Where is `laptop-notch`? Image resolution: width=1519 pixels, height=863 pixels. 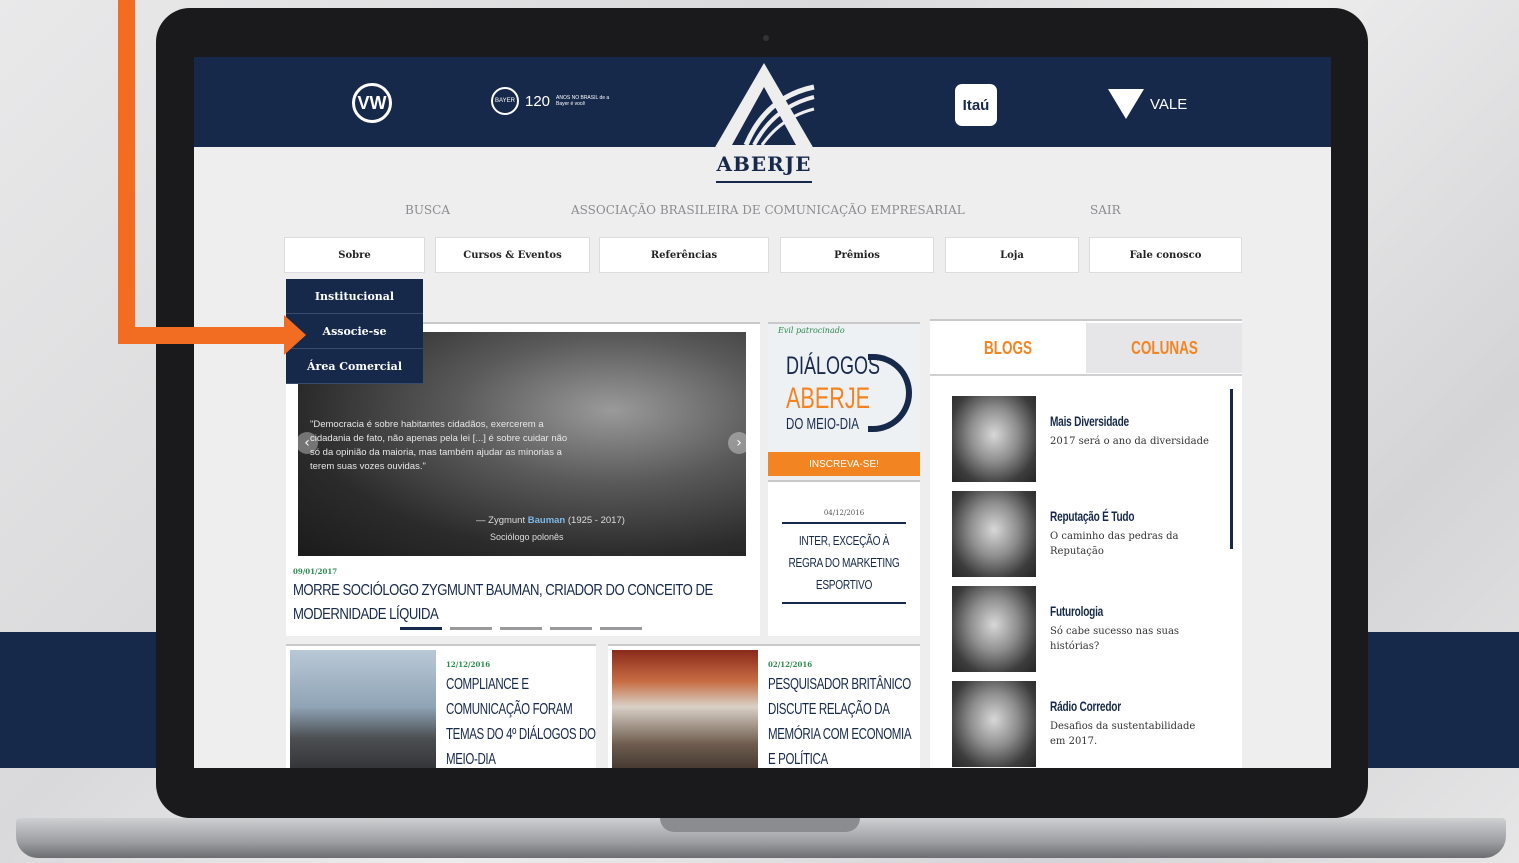 laptop-notch is located at coordinates (760, 825).